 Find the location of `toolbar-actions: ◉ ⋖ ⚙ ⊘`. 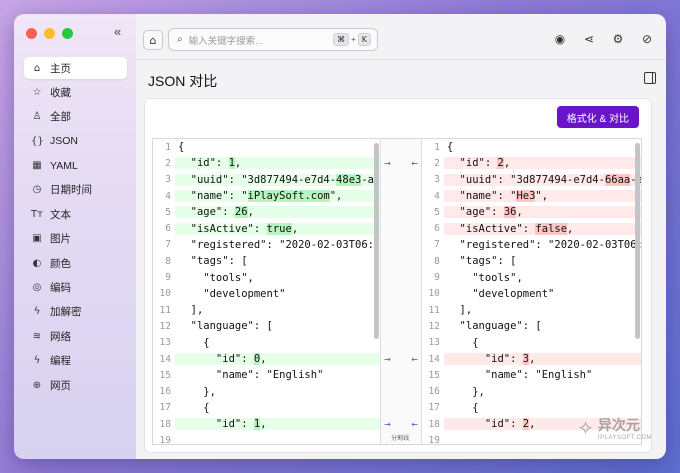

toolbar-actions: ◉ ⋖ ⚙ ⊘ is located at coordinates (603, 39).